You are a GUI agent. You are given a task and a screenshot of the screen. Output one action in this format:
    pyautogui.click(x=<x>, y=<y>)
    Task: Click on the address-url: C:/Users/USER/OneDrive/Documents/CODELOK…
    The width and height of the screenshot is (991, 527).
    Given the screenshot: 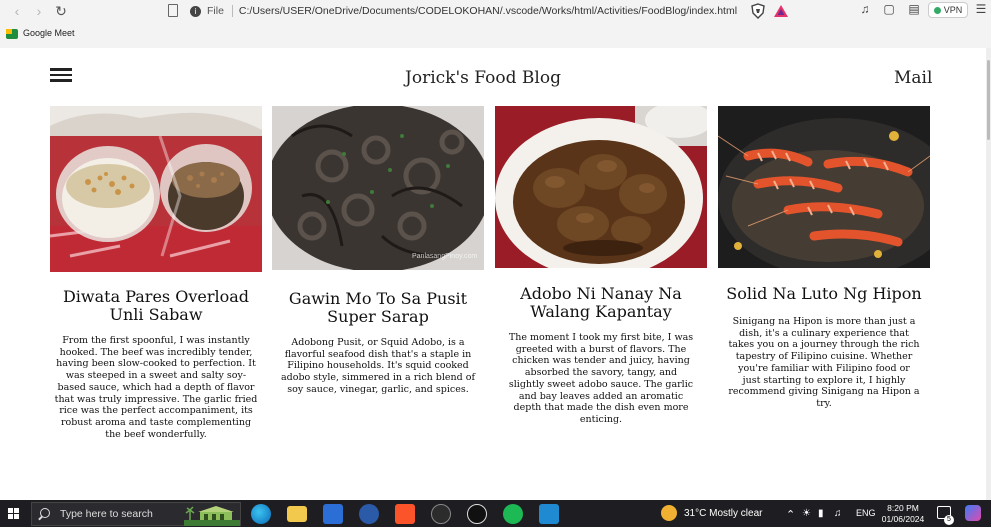 What is the action you would take?
    pyautogui.click(x=488, y=11)
    